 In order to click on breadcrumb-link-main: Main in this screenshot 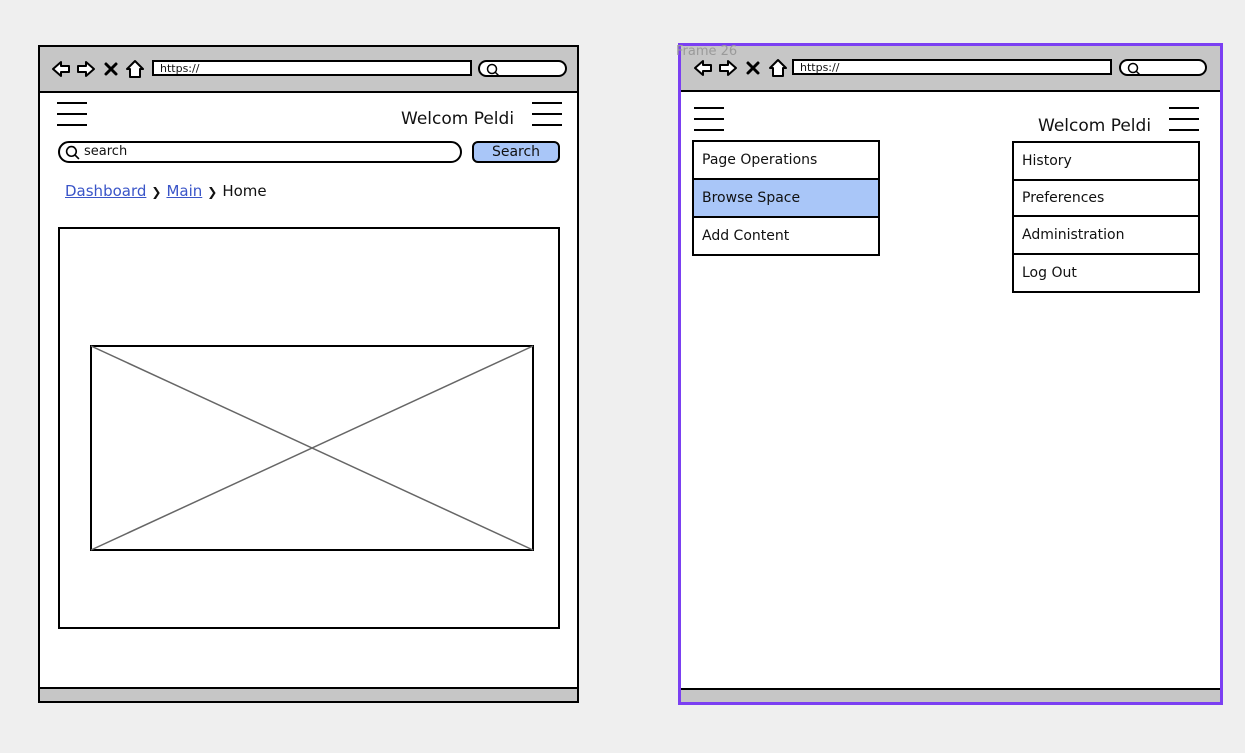, I will do `click(184, 191)`.